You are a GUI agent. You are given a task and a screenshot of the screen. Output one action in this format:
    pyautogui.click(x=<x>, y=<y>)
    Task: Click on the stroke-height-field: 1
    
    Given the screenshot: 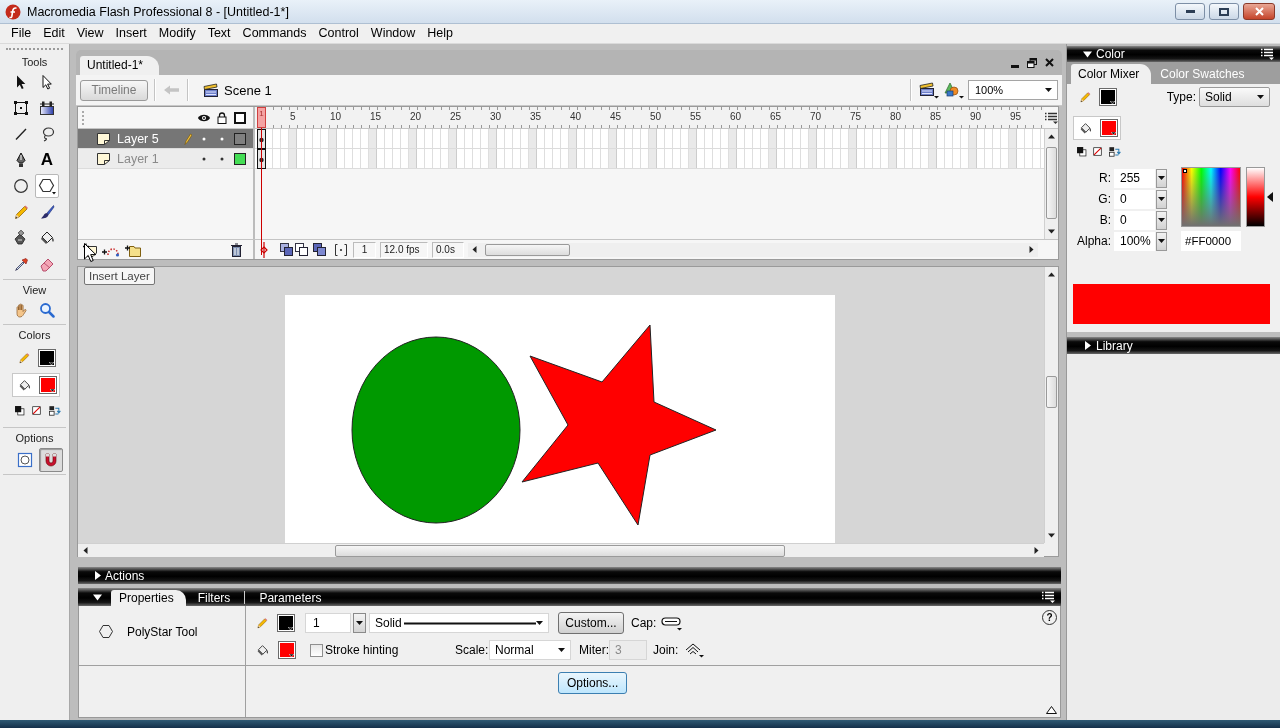 What is the action you would take?
    pyautogui.click(x=328, y=623)
    